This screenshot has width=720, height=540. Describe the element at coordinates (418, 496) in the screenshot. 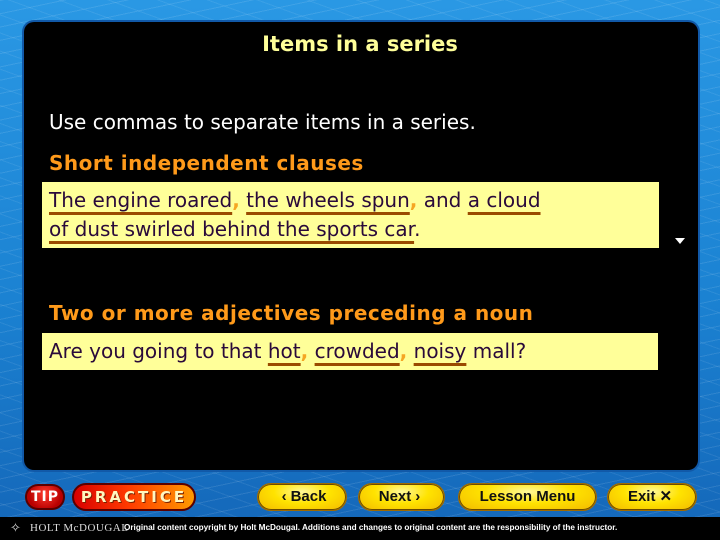

I see `chevron-right-icon: ›` at that location.